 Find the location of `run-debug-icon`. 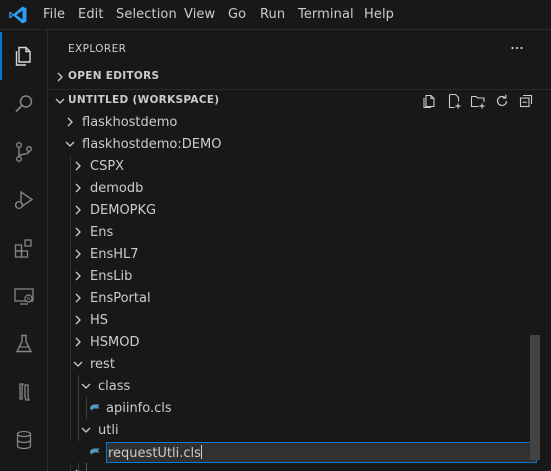

run-debug-icon is located at coordinates (24, 200).